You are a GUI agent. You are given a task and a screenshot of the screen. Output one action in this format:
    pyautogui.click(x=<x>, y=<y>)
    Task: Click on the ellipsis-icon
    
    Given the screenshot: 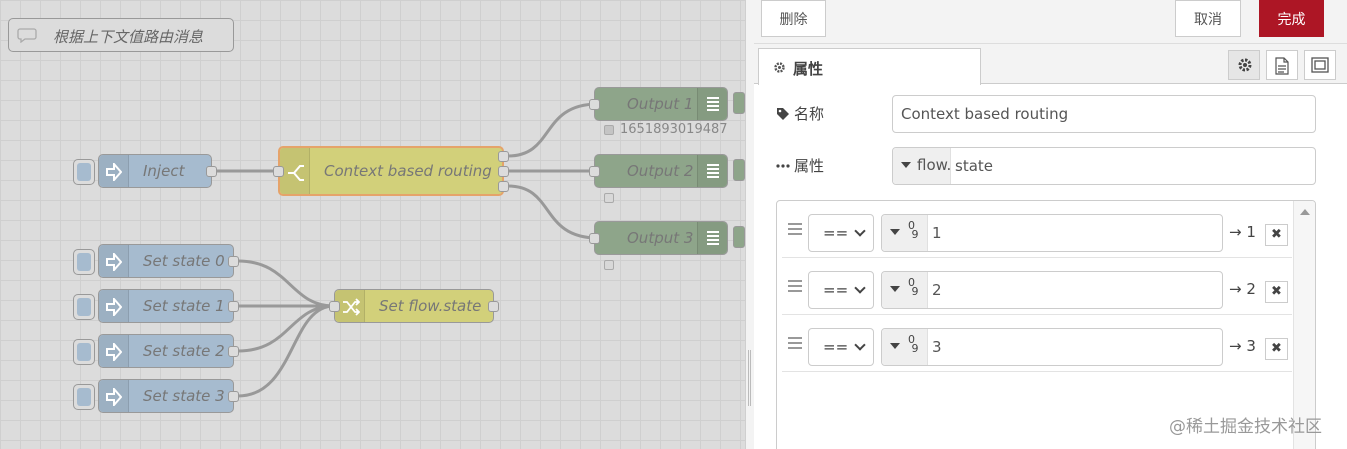 What is the action you would take?
    pyautogui.click(x=783, y=166)
    